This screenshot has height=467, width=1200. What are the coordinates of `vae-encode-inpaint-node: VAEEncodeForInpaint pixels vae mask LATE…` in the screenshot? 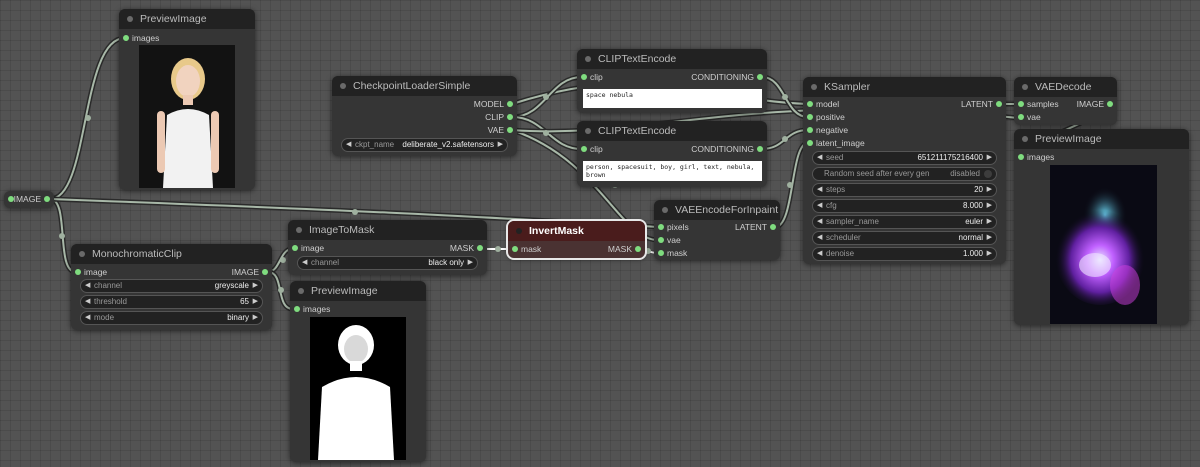 It's located at (717, 230).